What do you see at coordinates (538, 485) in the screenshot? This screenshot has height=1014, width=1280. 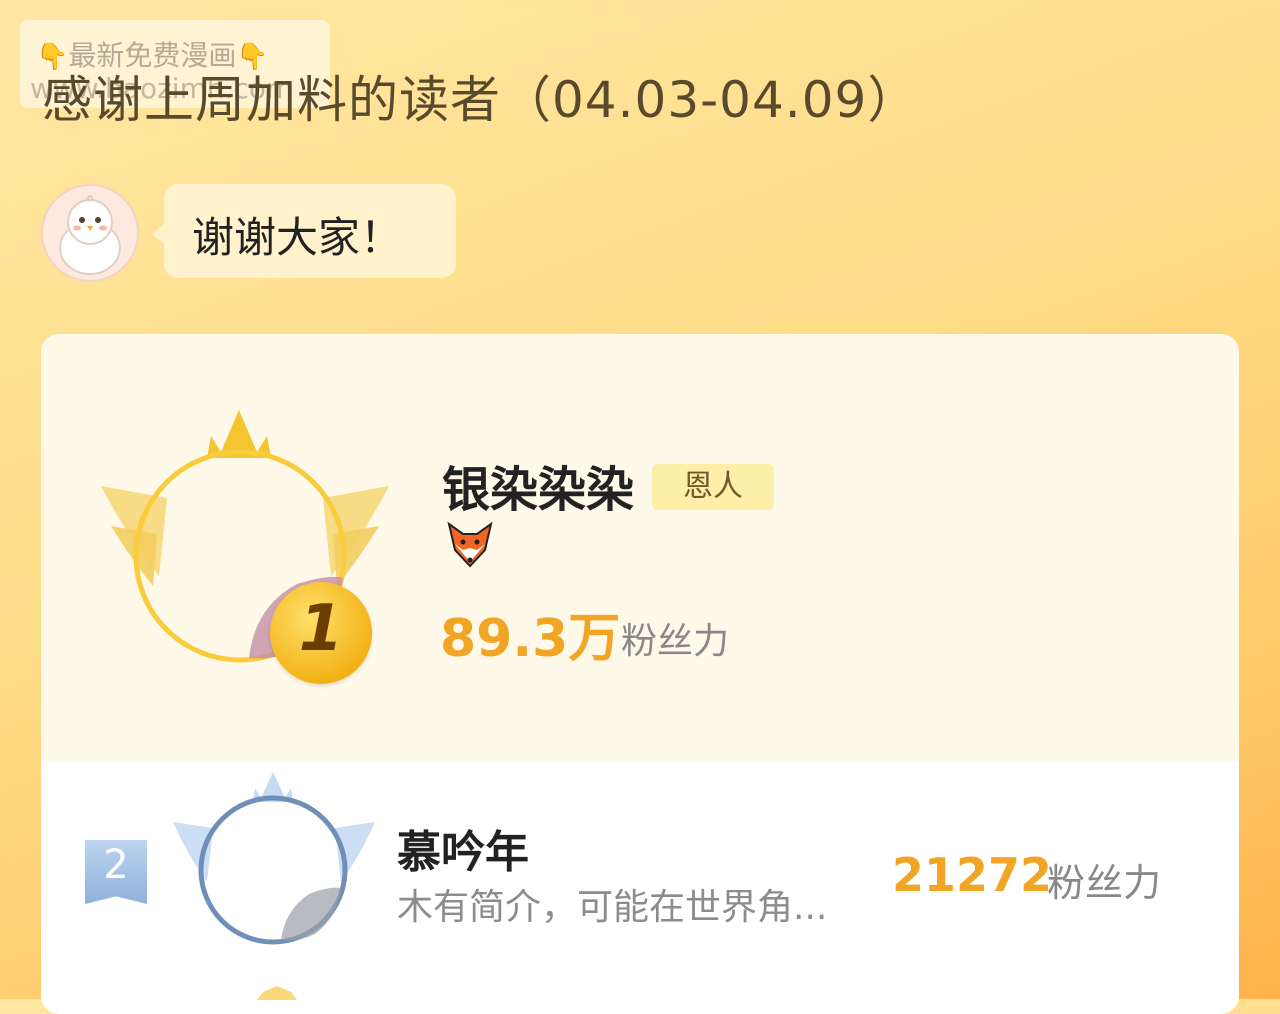 I see `reader-name: 银染染染` at bounding box center [538, 485].